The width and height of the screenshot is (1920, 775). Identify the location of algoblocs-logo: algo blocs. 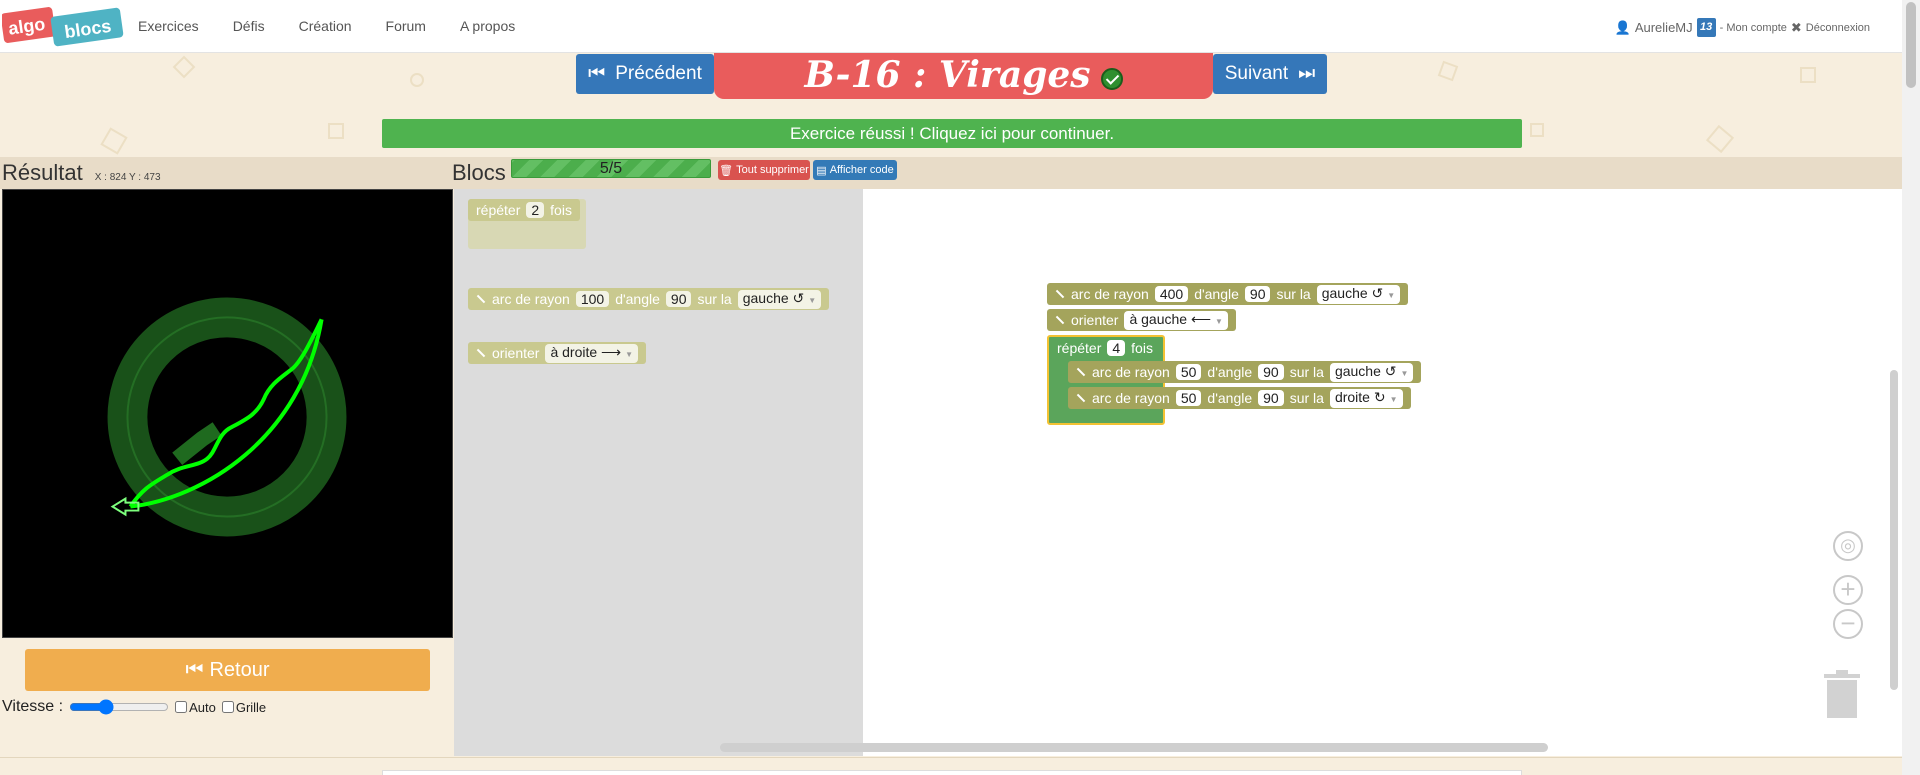
(63, 26).